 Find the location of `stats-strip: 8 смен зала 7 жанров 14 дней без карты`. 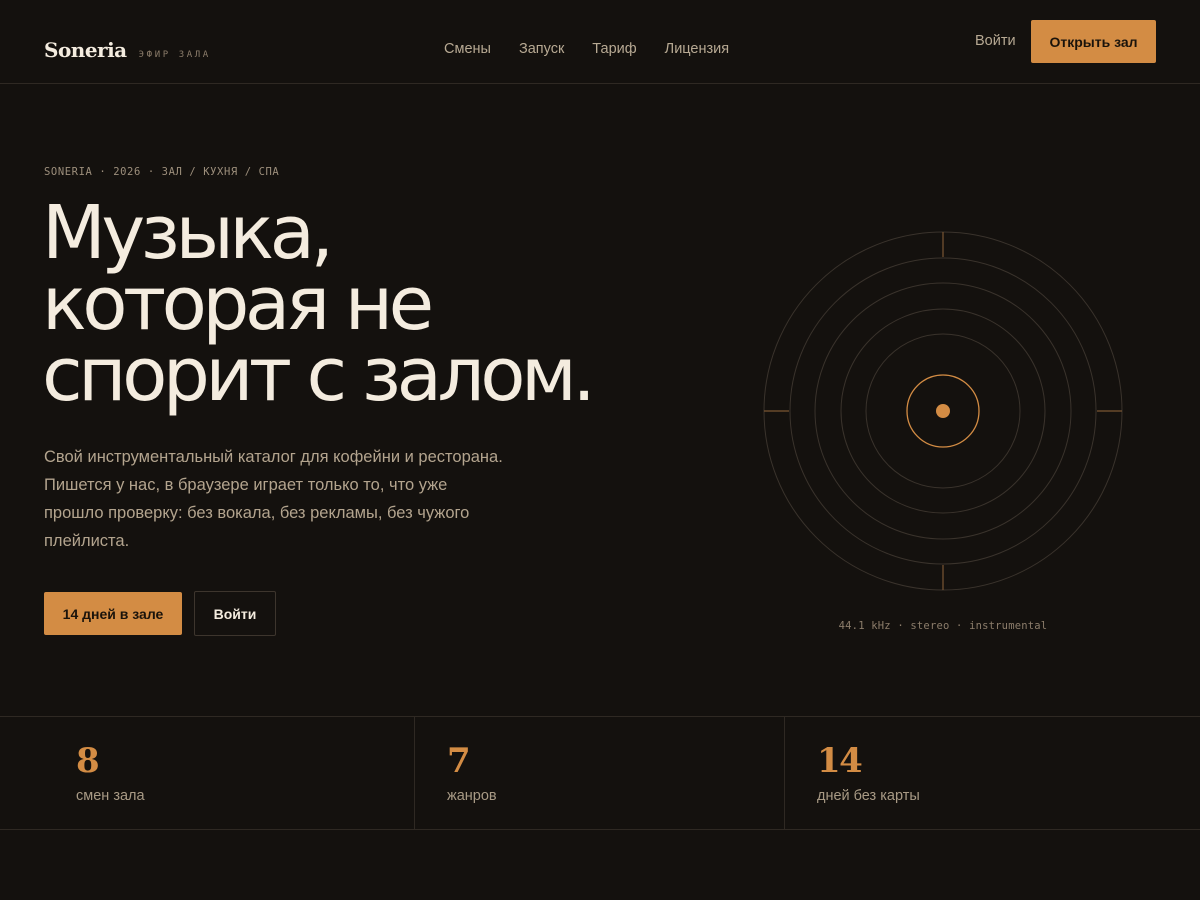

stats-strip: 8 смен зала 7 жанров 14 дней без карты is located at coordinates (600, 773).